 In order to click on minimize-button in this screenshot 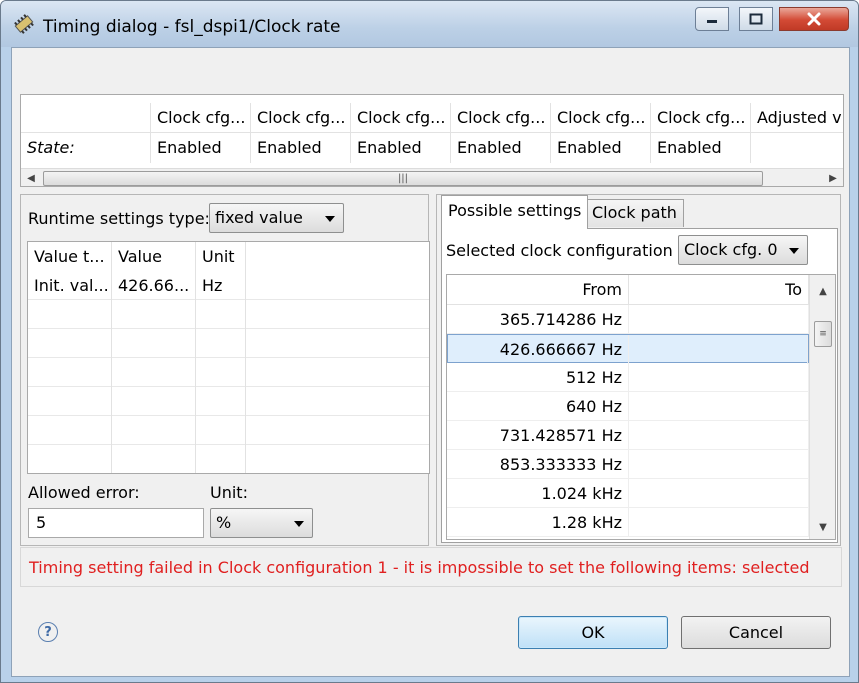, I will do `click(712, 19)`.